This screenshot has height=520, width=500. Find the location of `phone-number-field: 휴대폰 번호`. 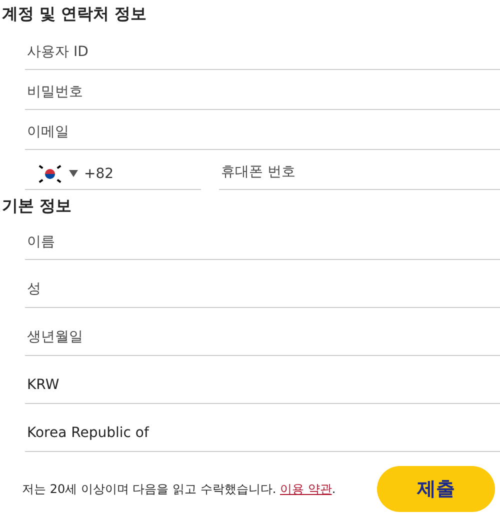

phone-number-field: 휴대폰 번호 is located at coordinates (359, 170).